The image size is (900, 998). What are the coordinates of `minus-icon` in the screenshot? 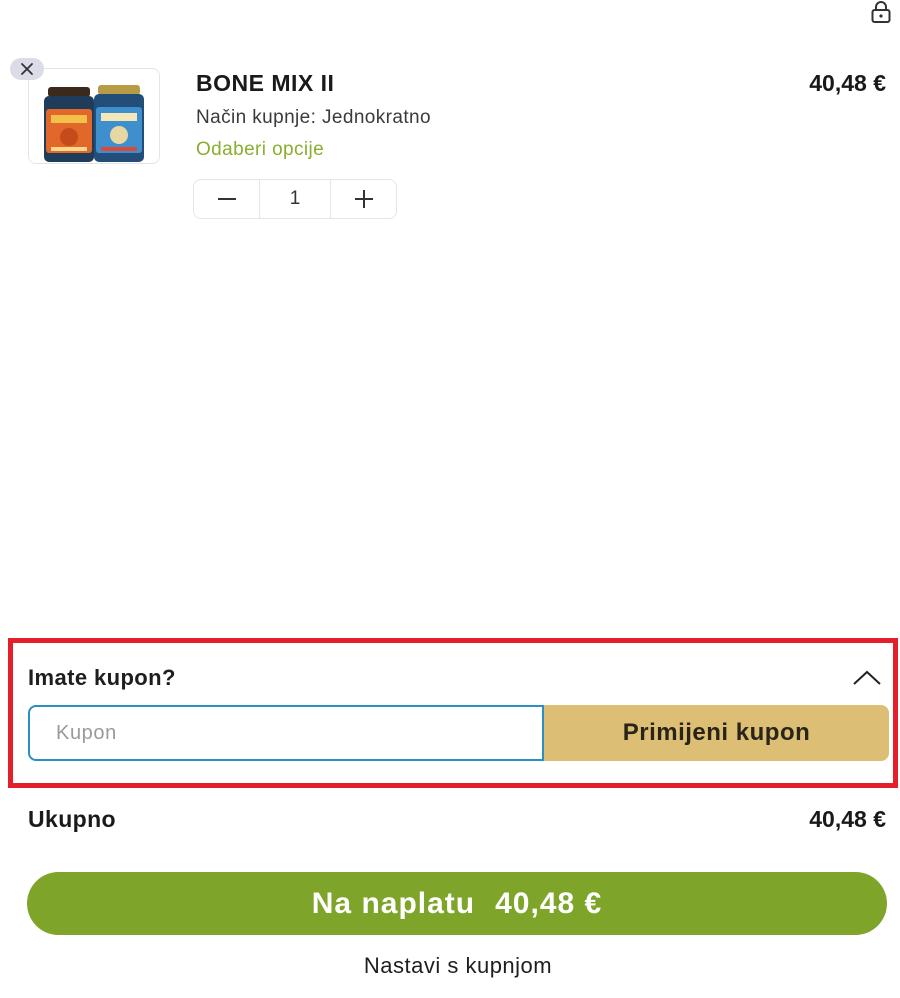 It's located at (226, 199).